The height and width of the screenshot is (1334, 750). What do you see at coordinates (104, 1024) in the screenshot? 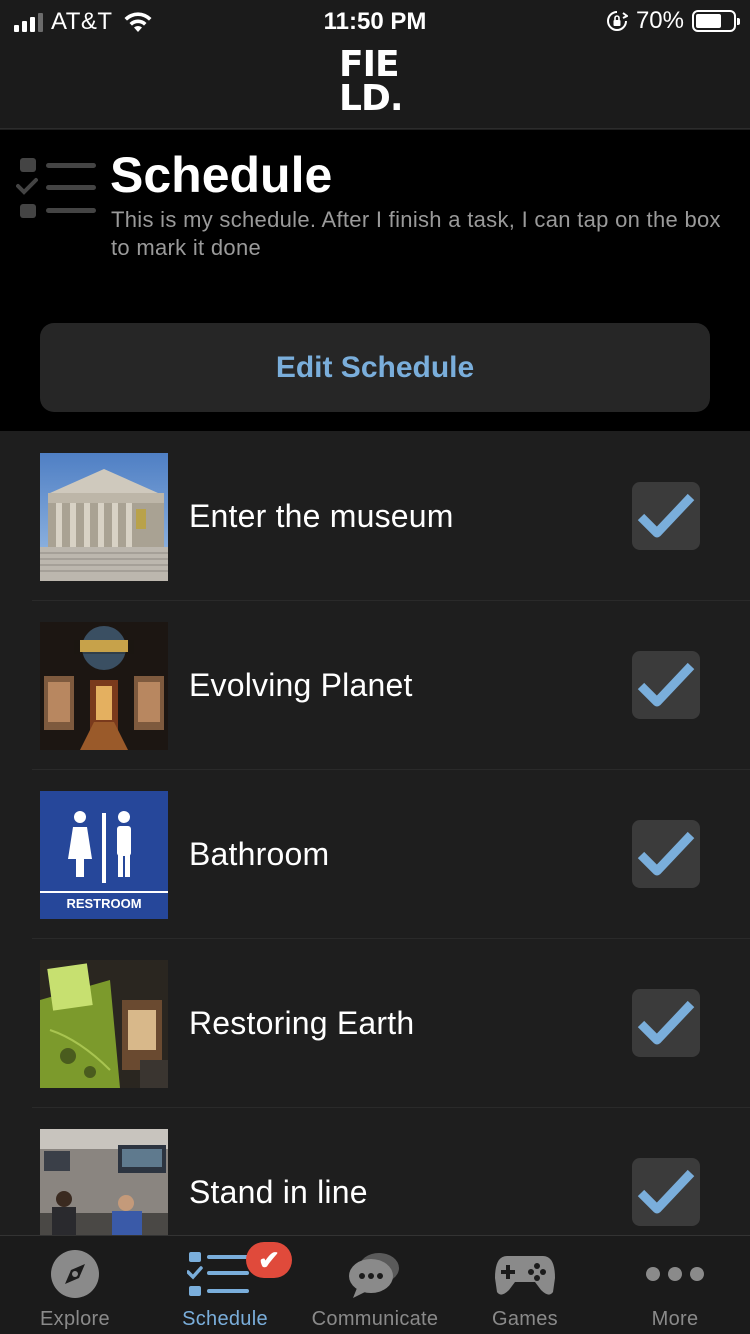
I see `restoring-earth-image` at bounding box center [104, 1024].